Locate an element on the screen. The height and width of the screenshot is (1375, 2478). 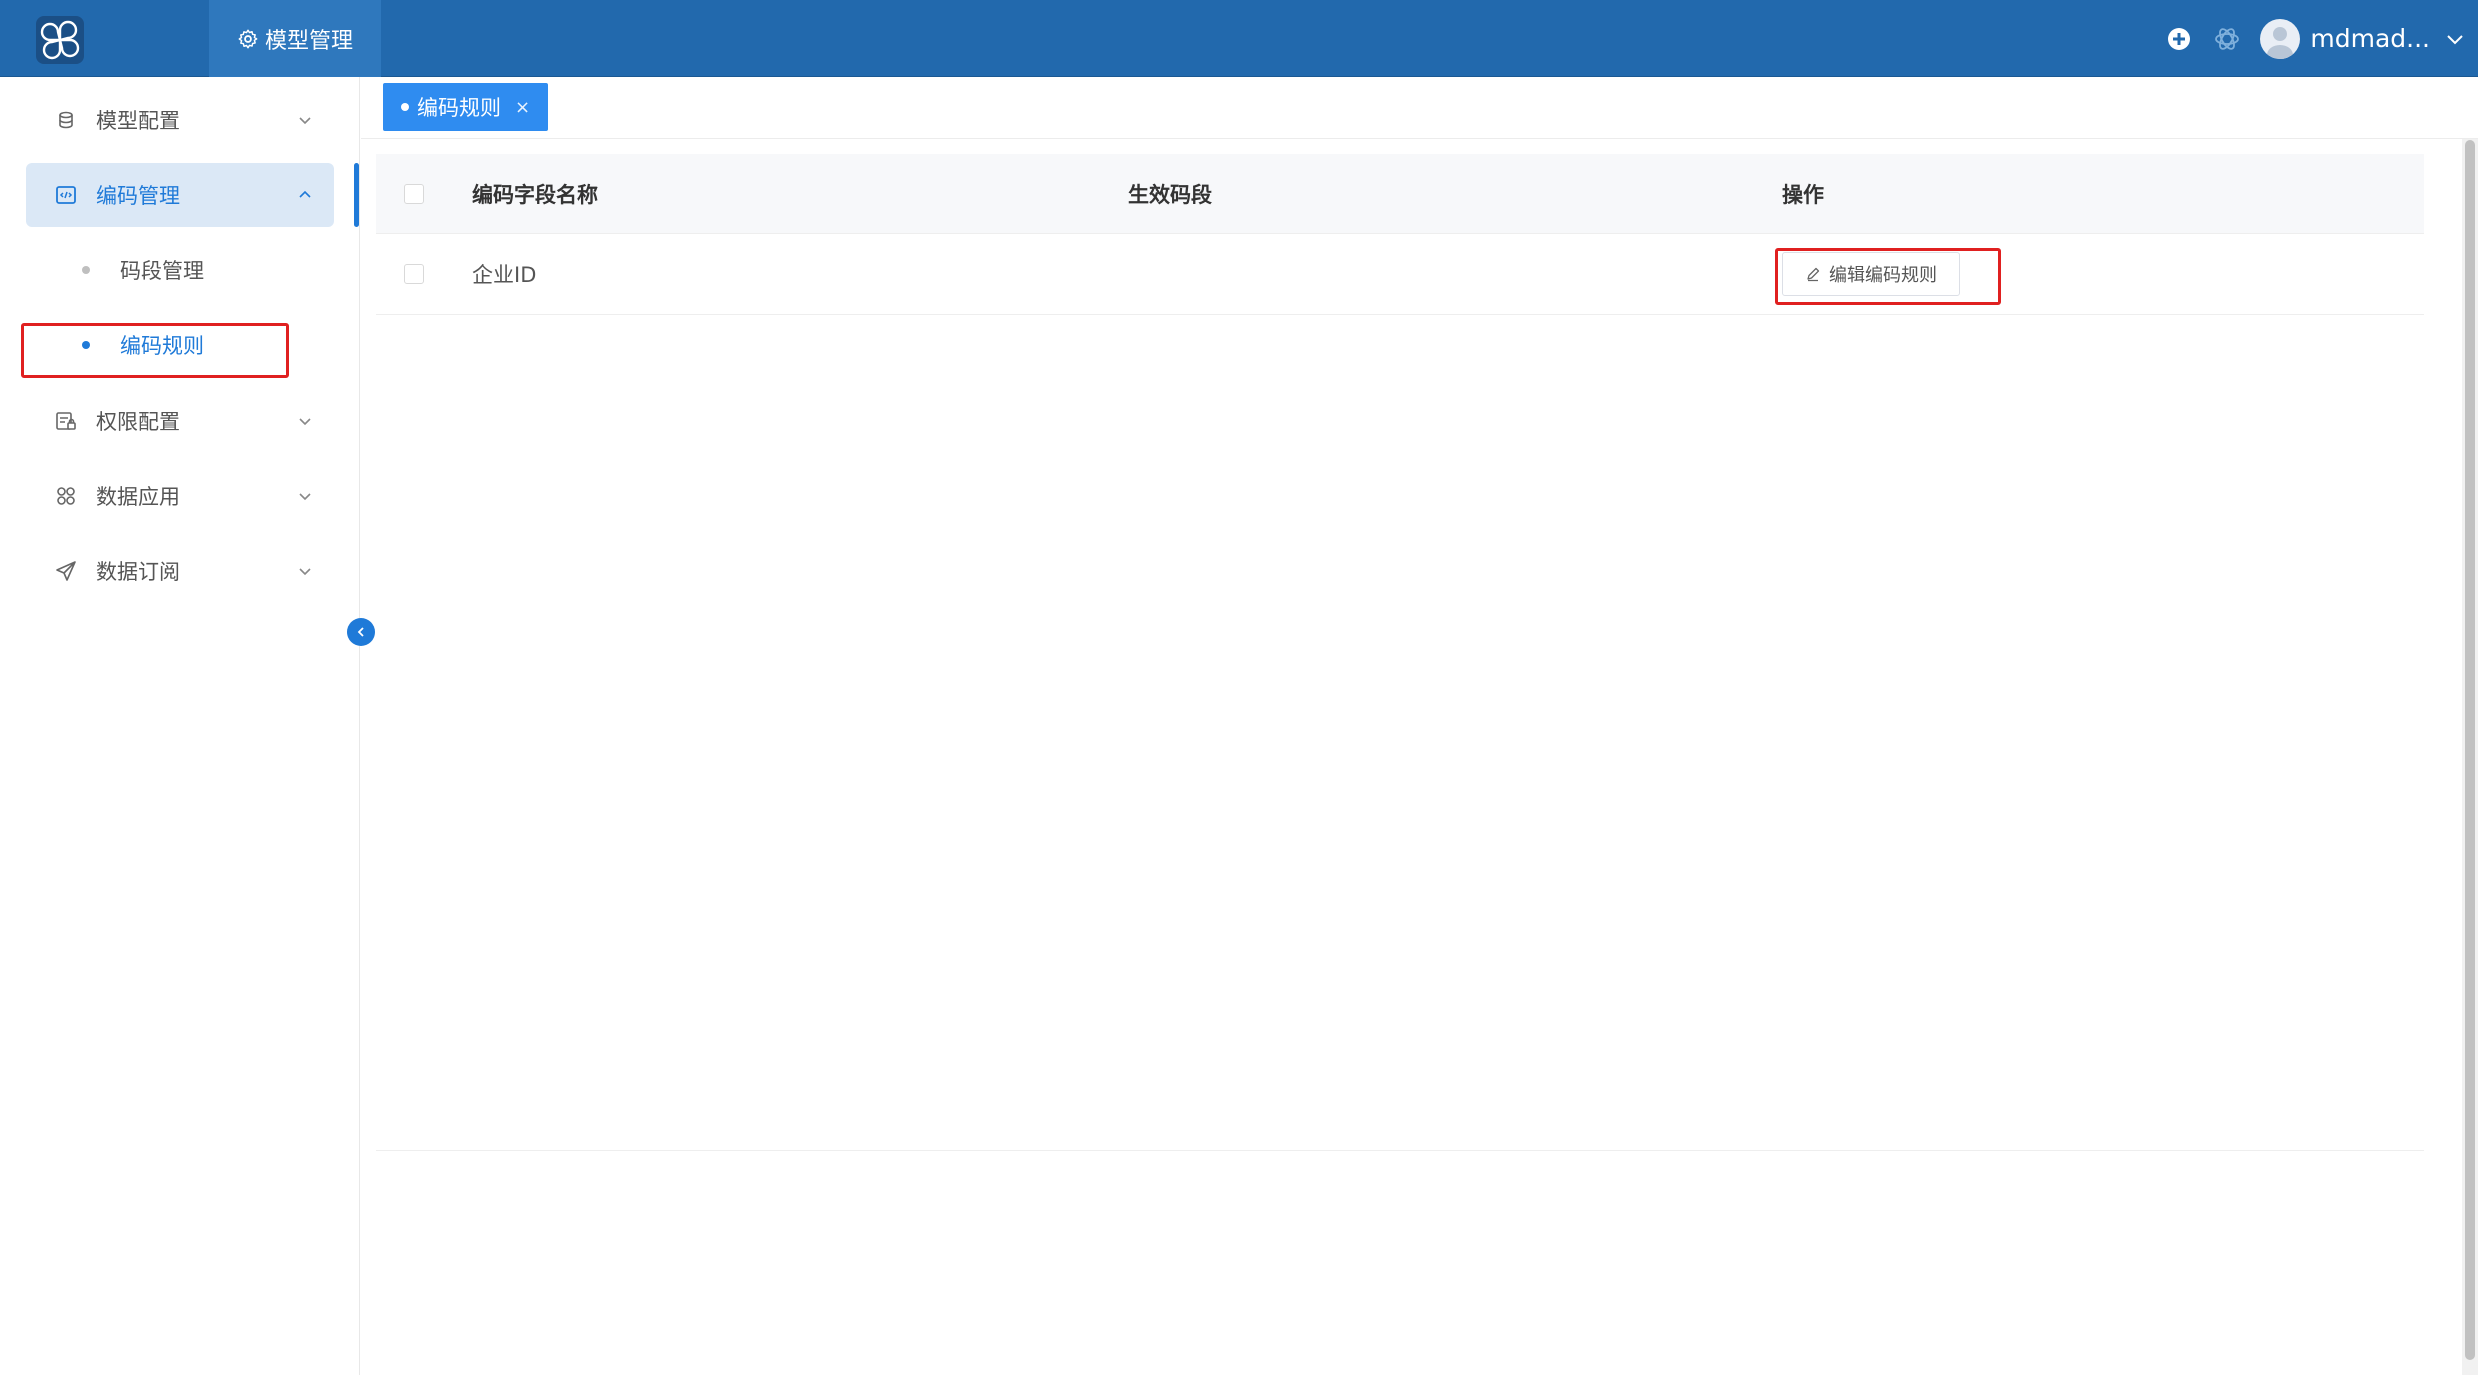
sidebar-item-data-application: 数据应用 is located at coordinates (180, 496).